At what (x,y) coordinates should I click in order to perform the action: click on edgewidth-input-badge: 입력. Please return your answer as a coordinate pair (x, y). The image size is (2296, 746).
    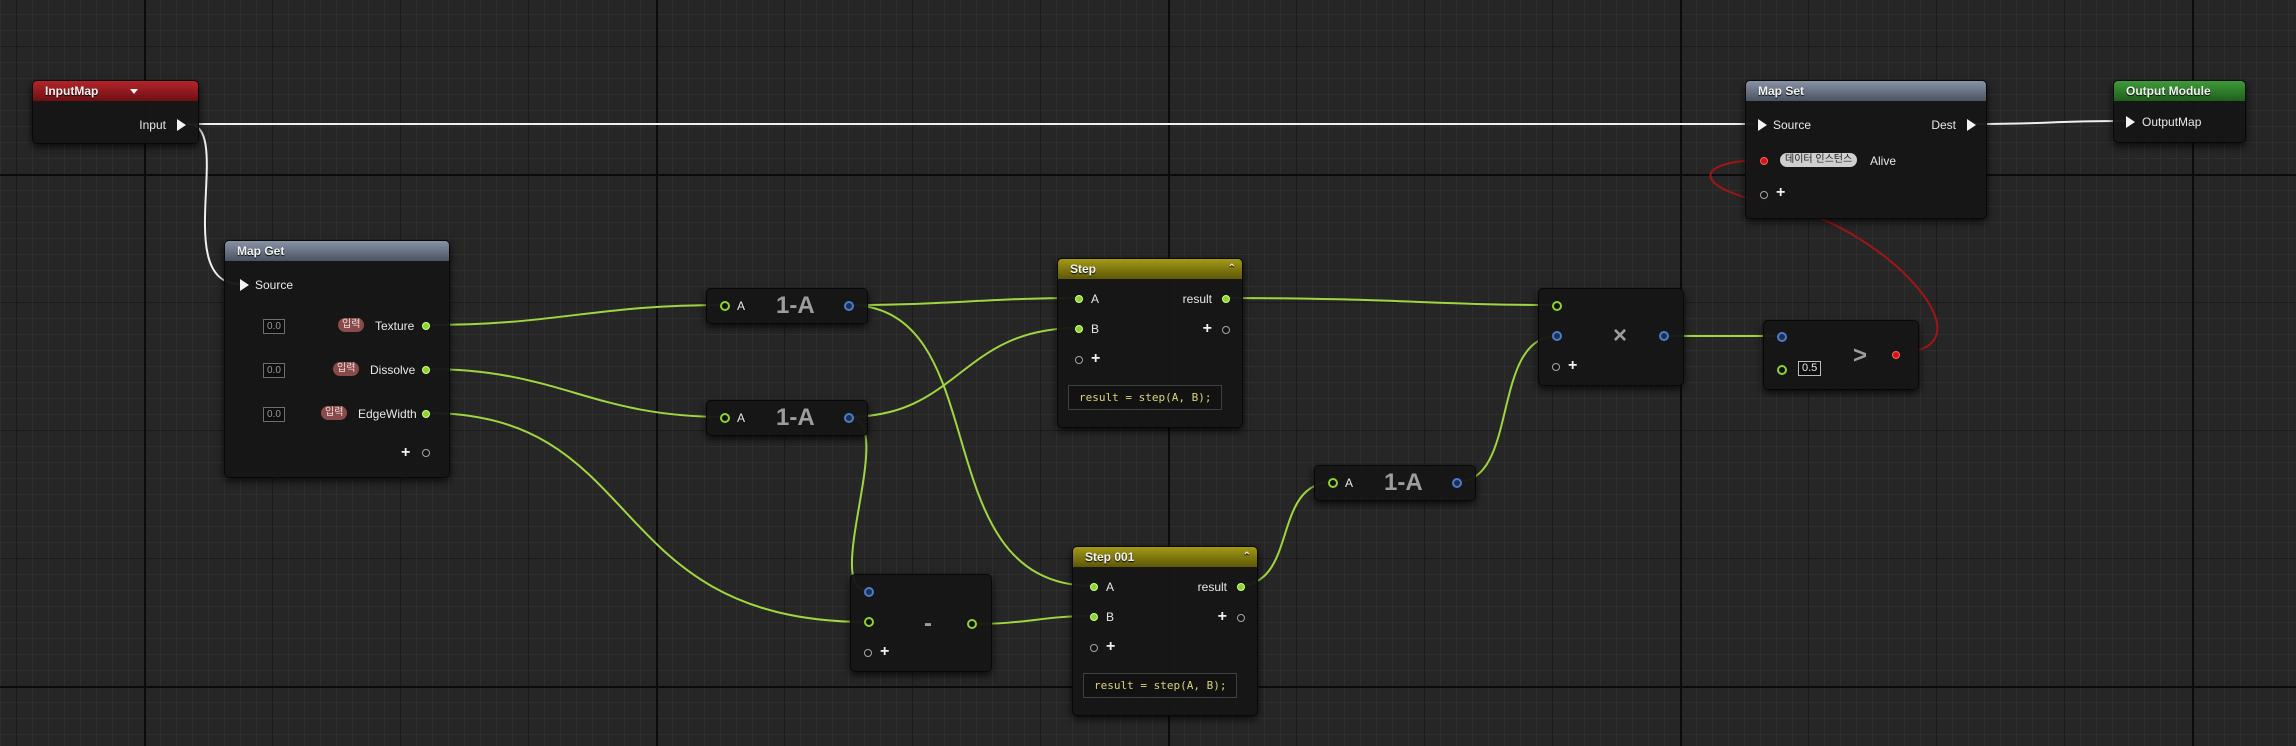
    Looking at the image, I should click on (334, 413).